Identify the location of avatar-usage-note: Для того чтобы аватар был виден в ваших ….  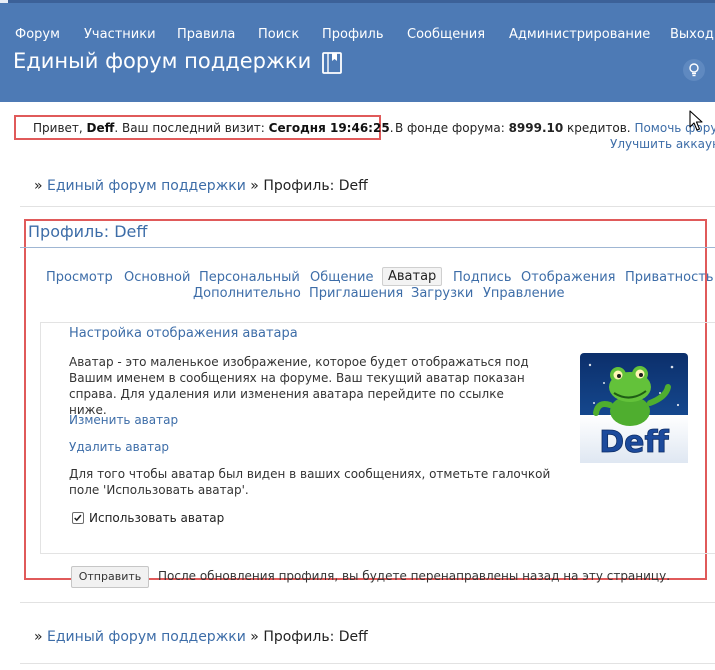
(310, 482).